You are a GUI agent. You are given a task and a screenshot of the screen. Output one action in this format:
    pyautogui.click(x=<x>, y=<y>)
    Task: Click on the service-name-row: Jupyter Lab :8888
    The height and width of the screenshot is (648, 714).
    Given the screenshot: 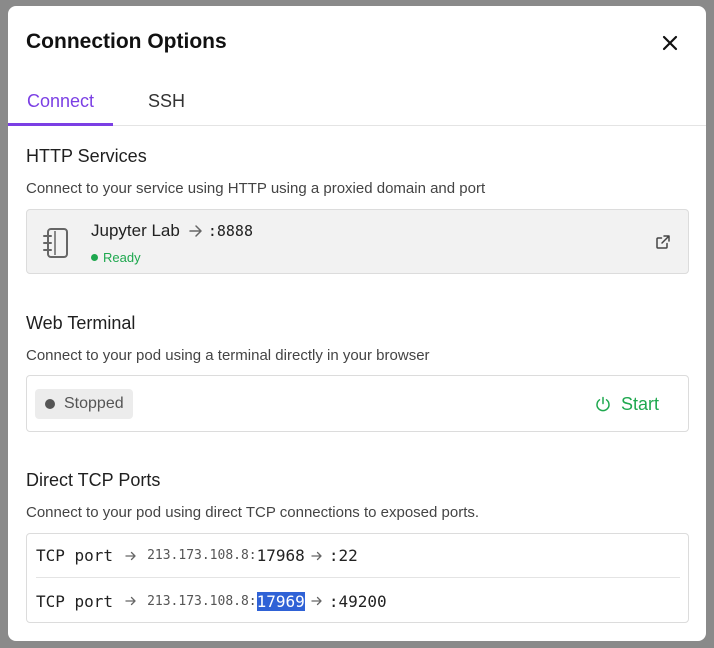 What is the action you would take?
    pyautogui.click(x=172, y=231)
    